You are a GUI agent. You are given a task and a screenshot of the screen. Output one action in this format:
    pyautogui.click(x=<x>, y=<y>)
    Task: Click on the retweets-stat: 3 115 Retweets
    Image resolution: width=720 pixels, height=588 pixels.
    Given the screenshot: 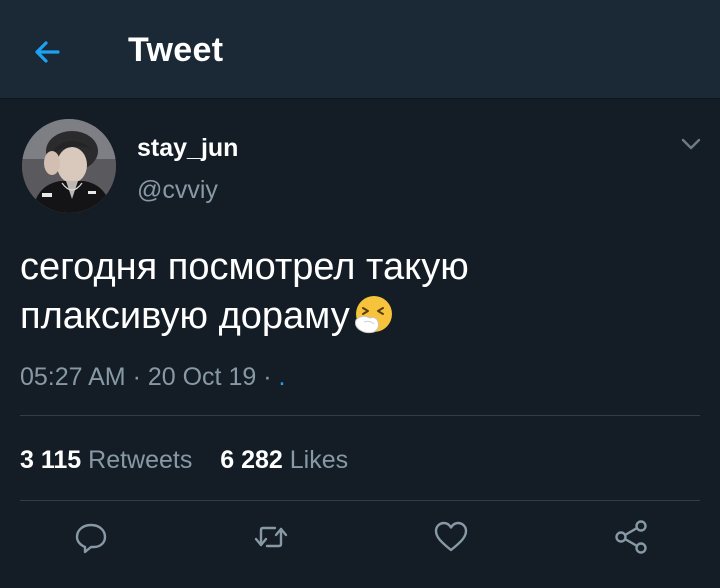 What is the action you would take?
    pyautogui.click(x=106, y=460)
    